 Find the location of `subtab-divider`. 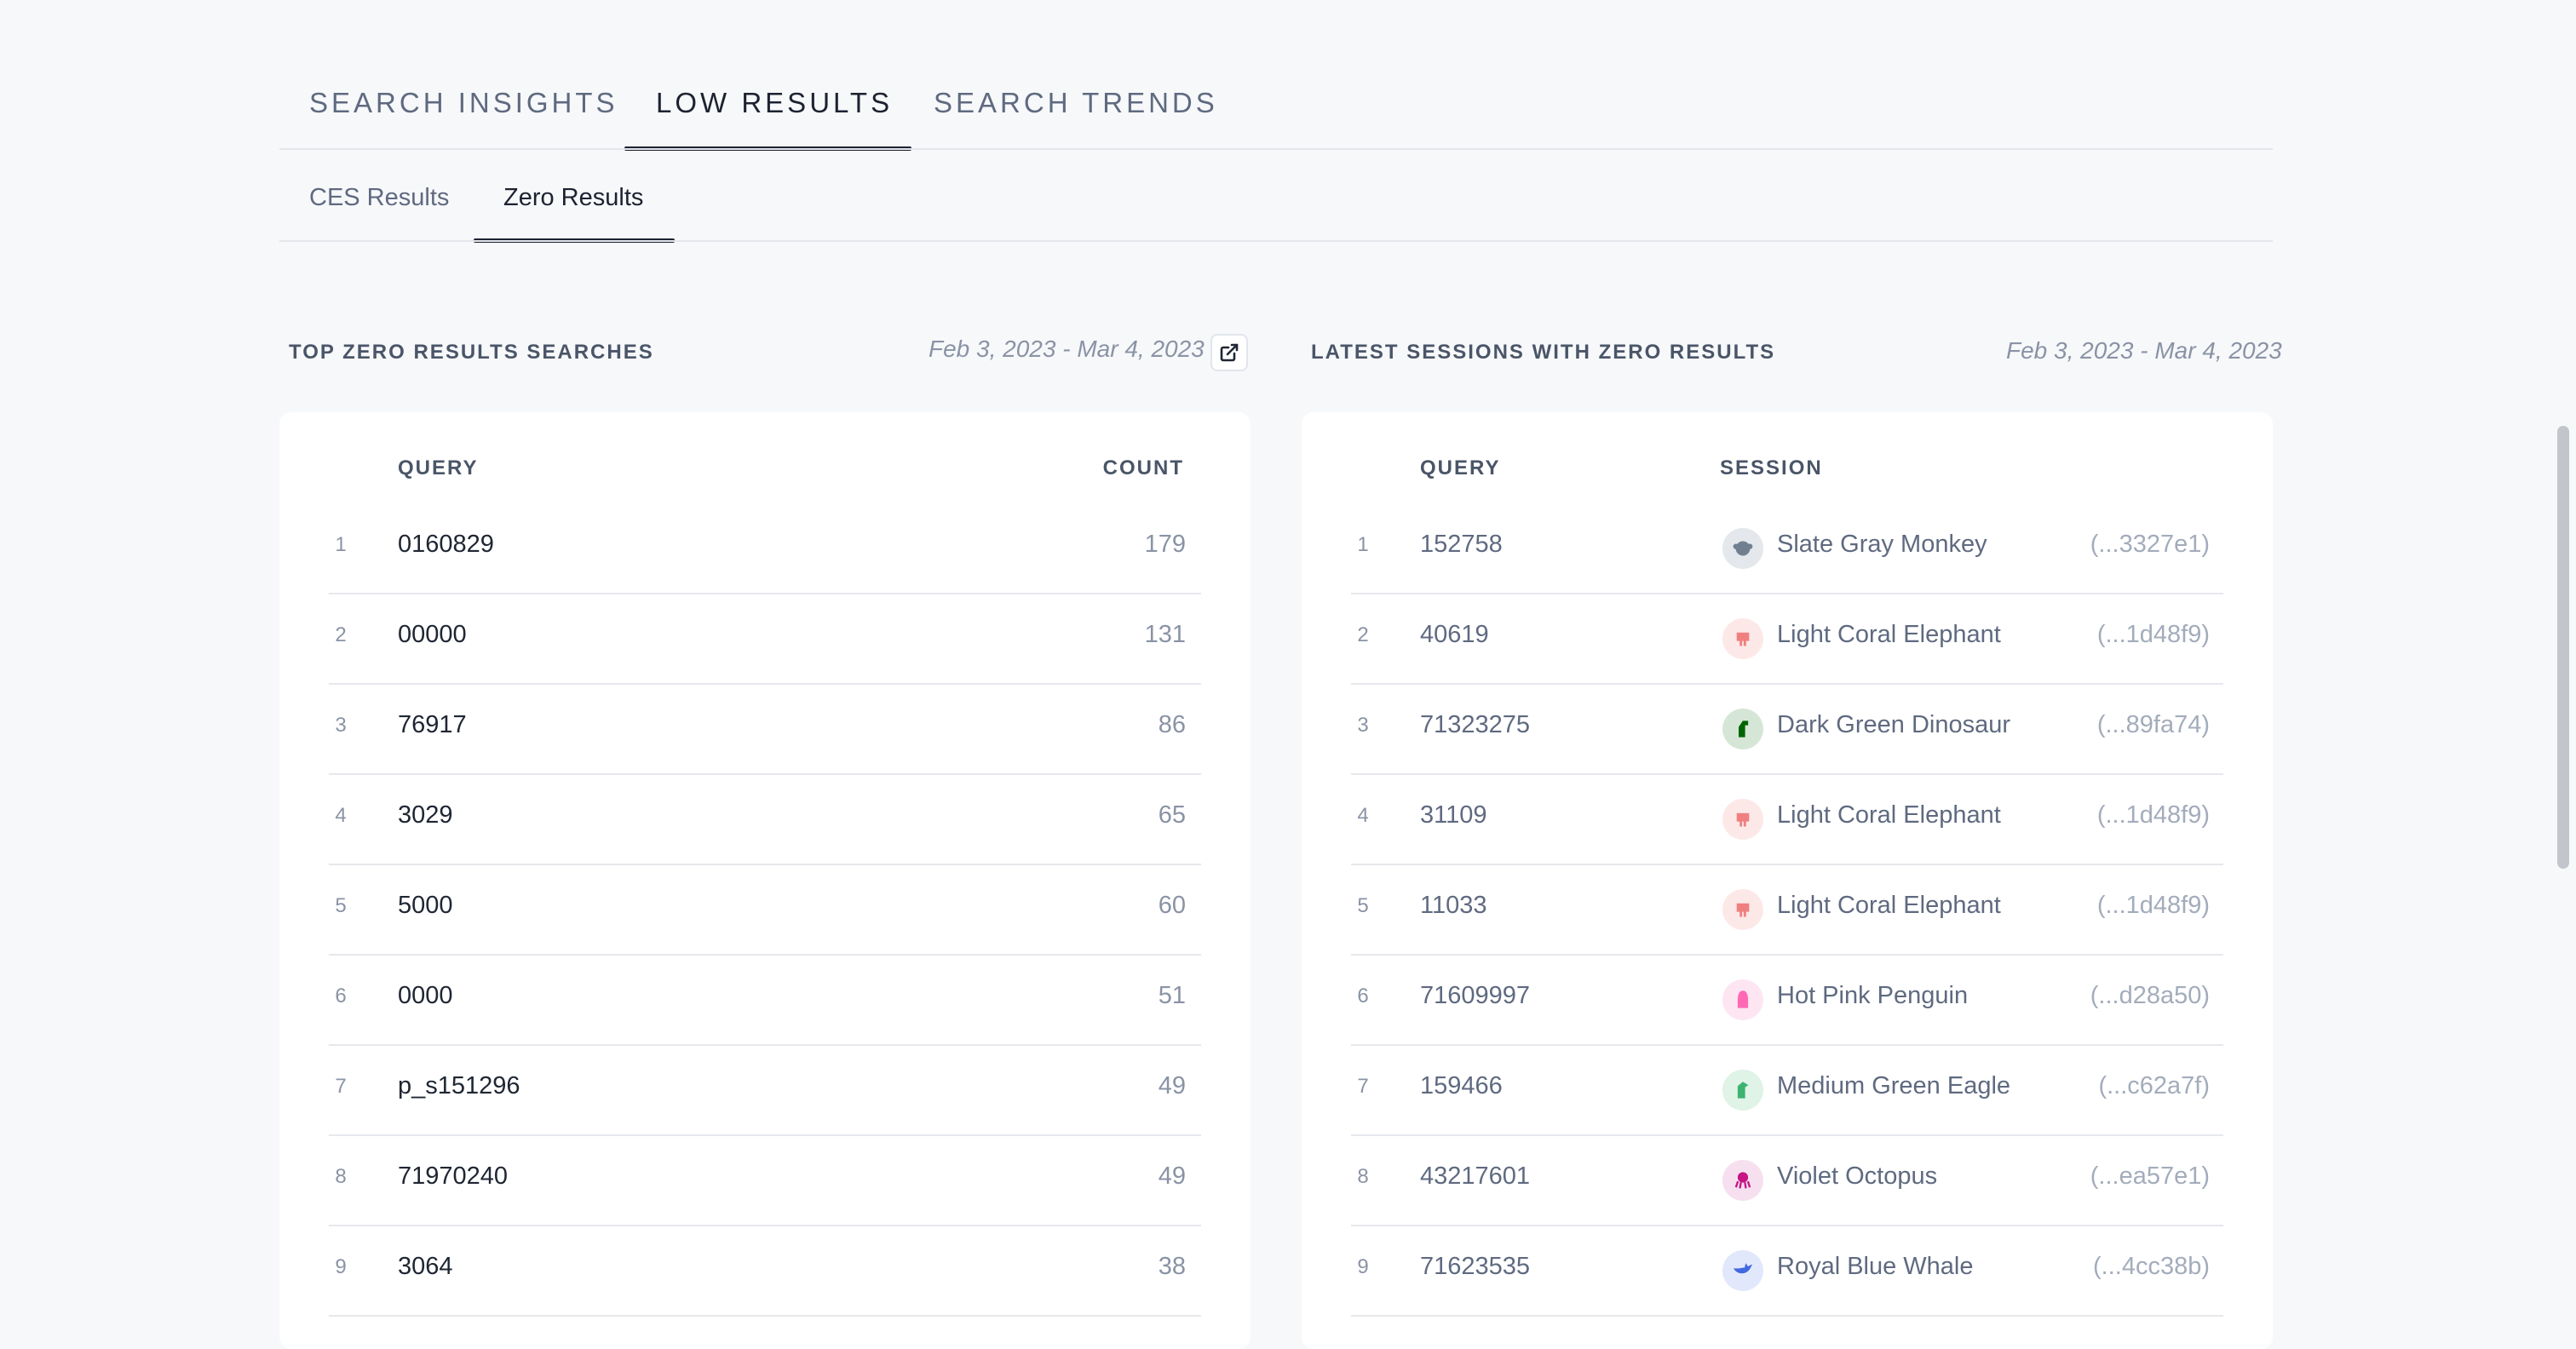

subtab-divider is located at coordinates (1276, 241).